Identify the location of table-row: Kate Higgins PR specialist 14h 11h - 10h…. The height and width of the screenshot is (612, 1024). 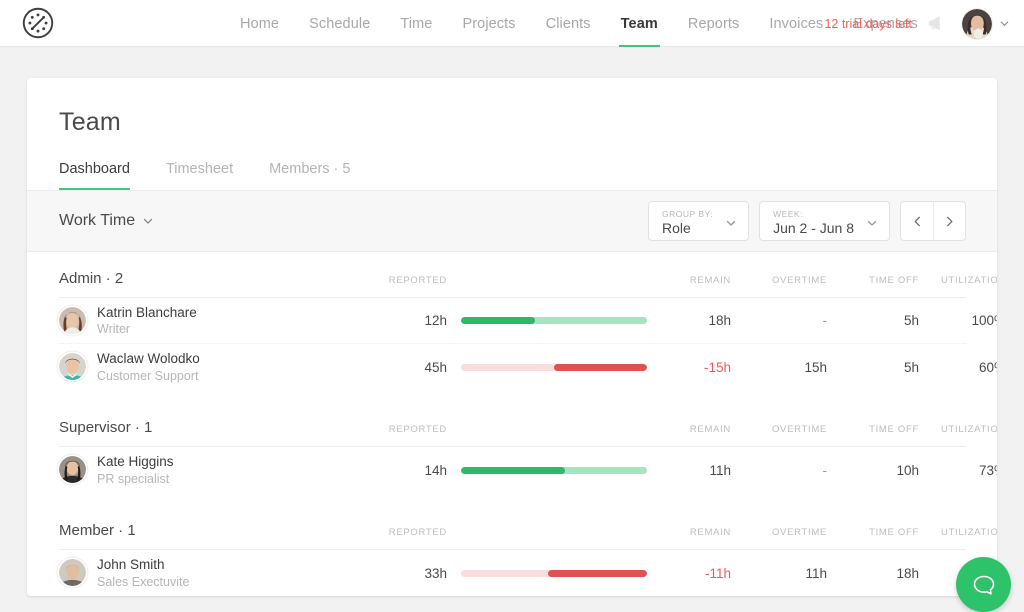
(512, 470).